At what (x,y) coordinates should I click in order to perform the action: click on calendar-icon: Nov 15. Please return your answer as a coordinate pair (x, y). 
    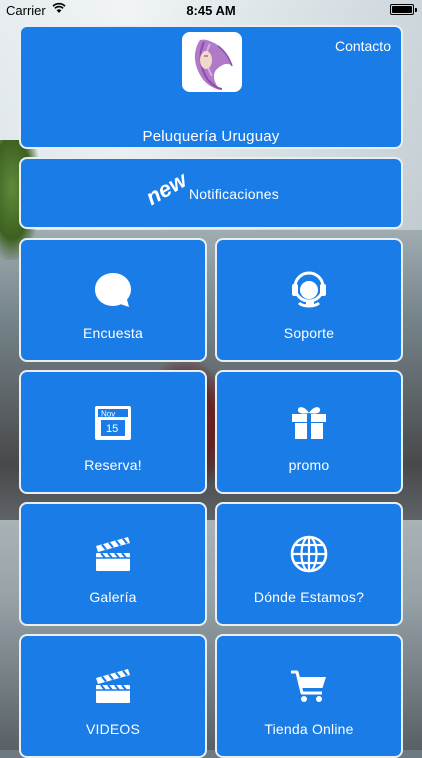
    Looking at the image, I should click on (113, 424).